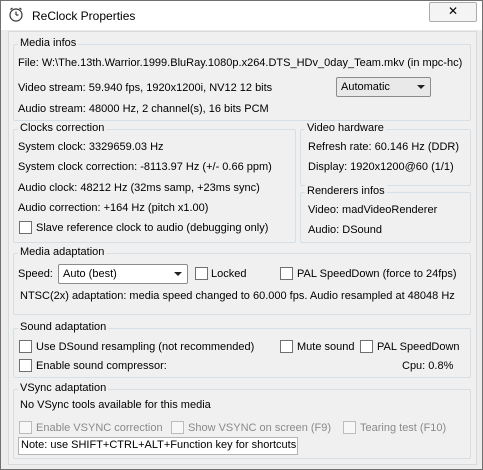 The image size is (483, 470). I want to click on speed-select-value: Auto (best), so click(90, 274).